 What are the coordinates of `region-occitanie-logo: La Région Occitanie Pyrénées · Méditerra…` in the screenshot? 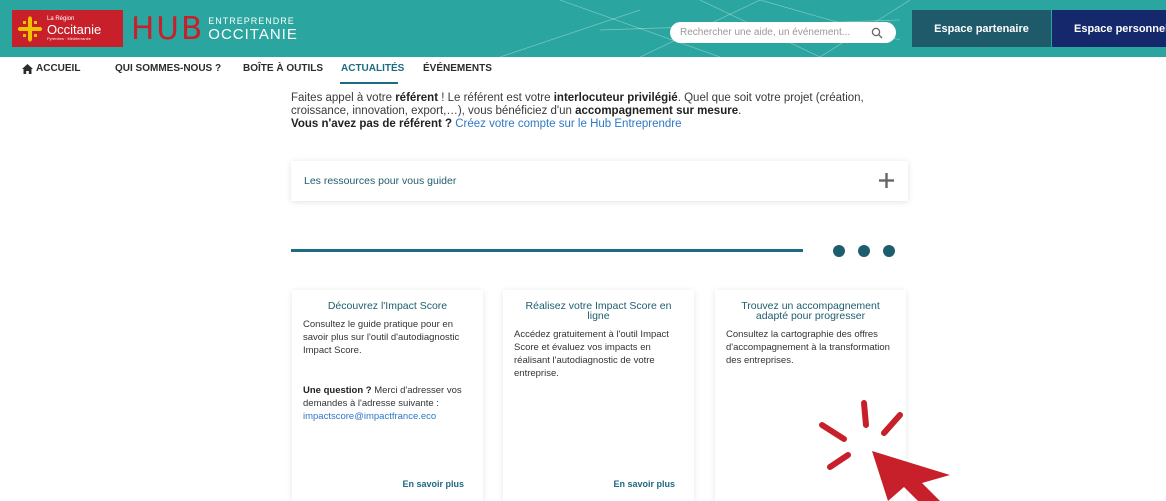 It's located at (67, 28).